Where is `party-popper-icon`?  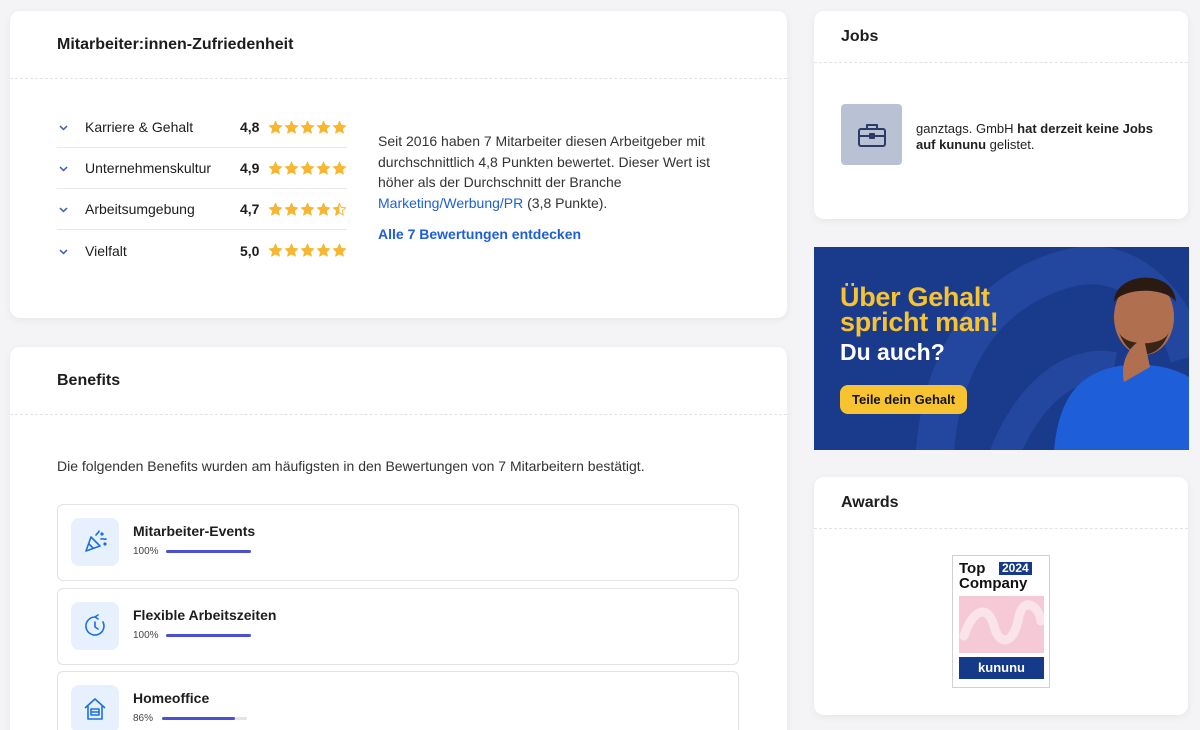
party-popper-icon is located at coordinates (95, 542).